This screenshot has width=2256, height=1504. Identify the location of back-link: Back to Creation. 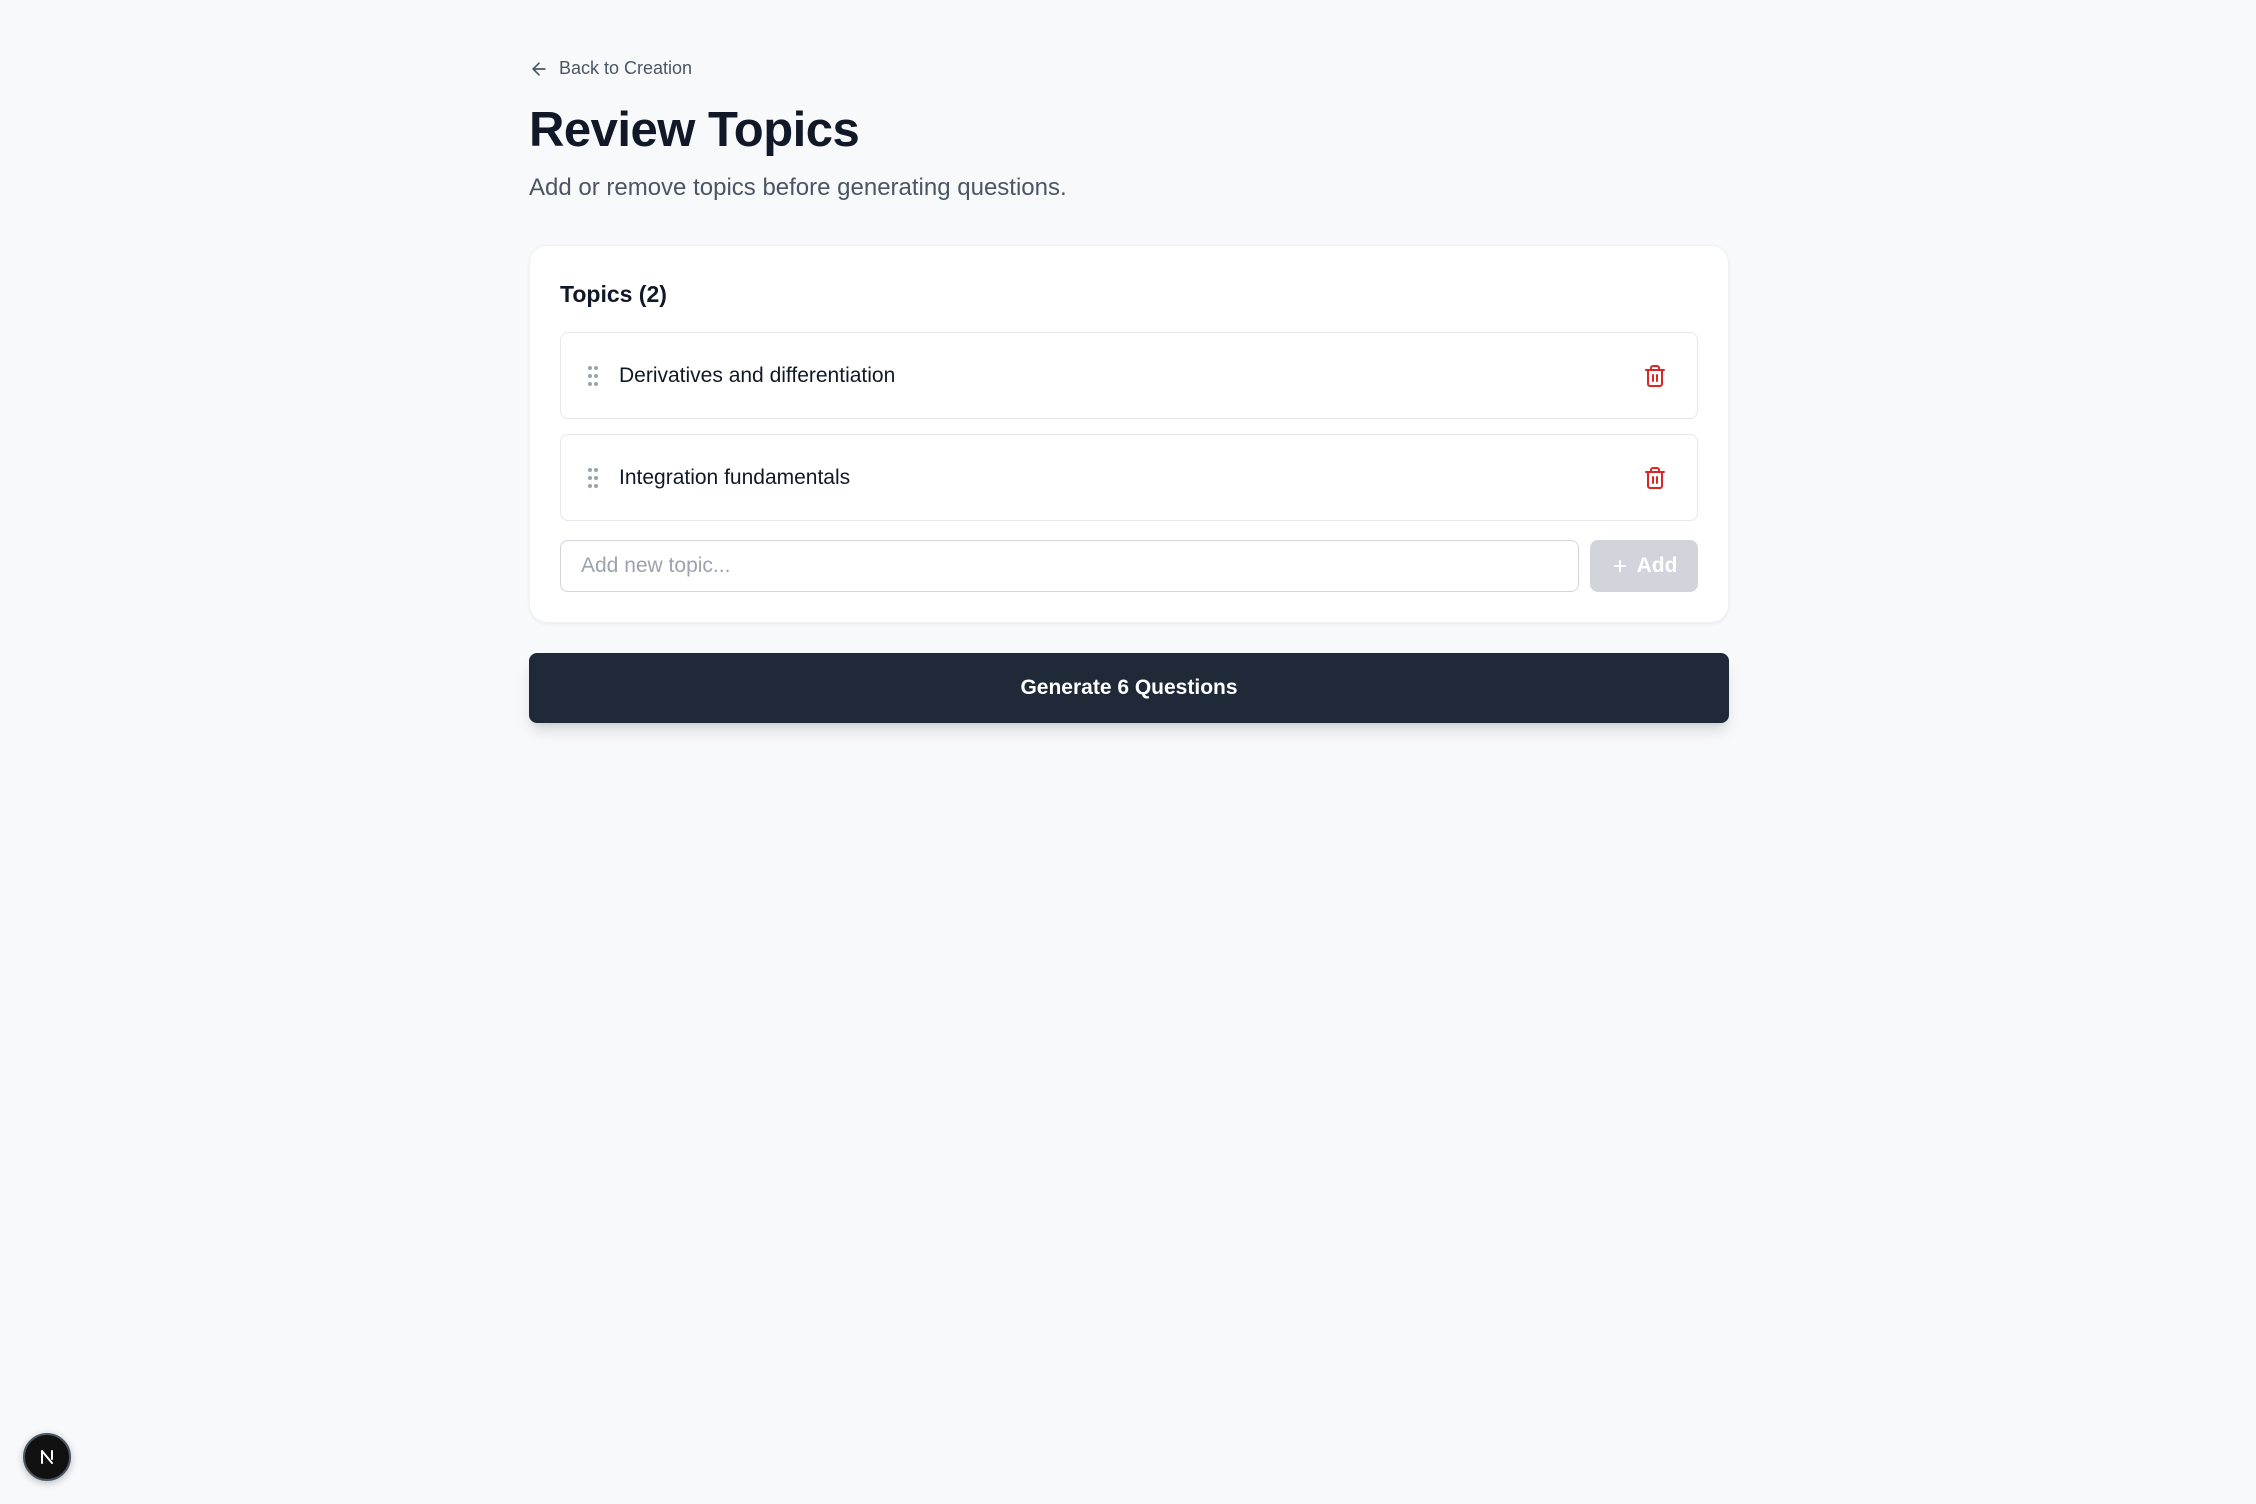
(610, 68).